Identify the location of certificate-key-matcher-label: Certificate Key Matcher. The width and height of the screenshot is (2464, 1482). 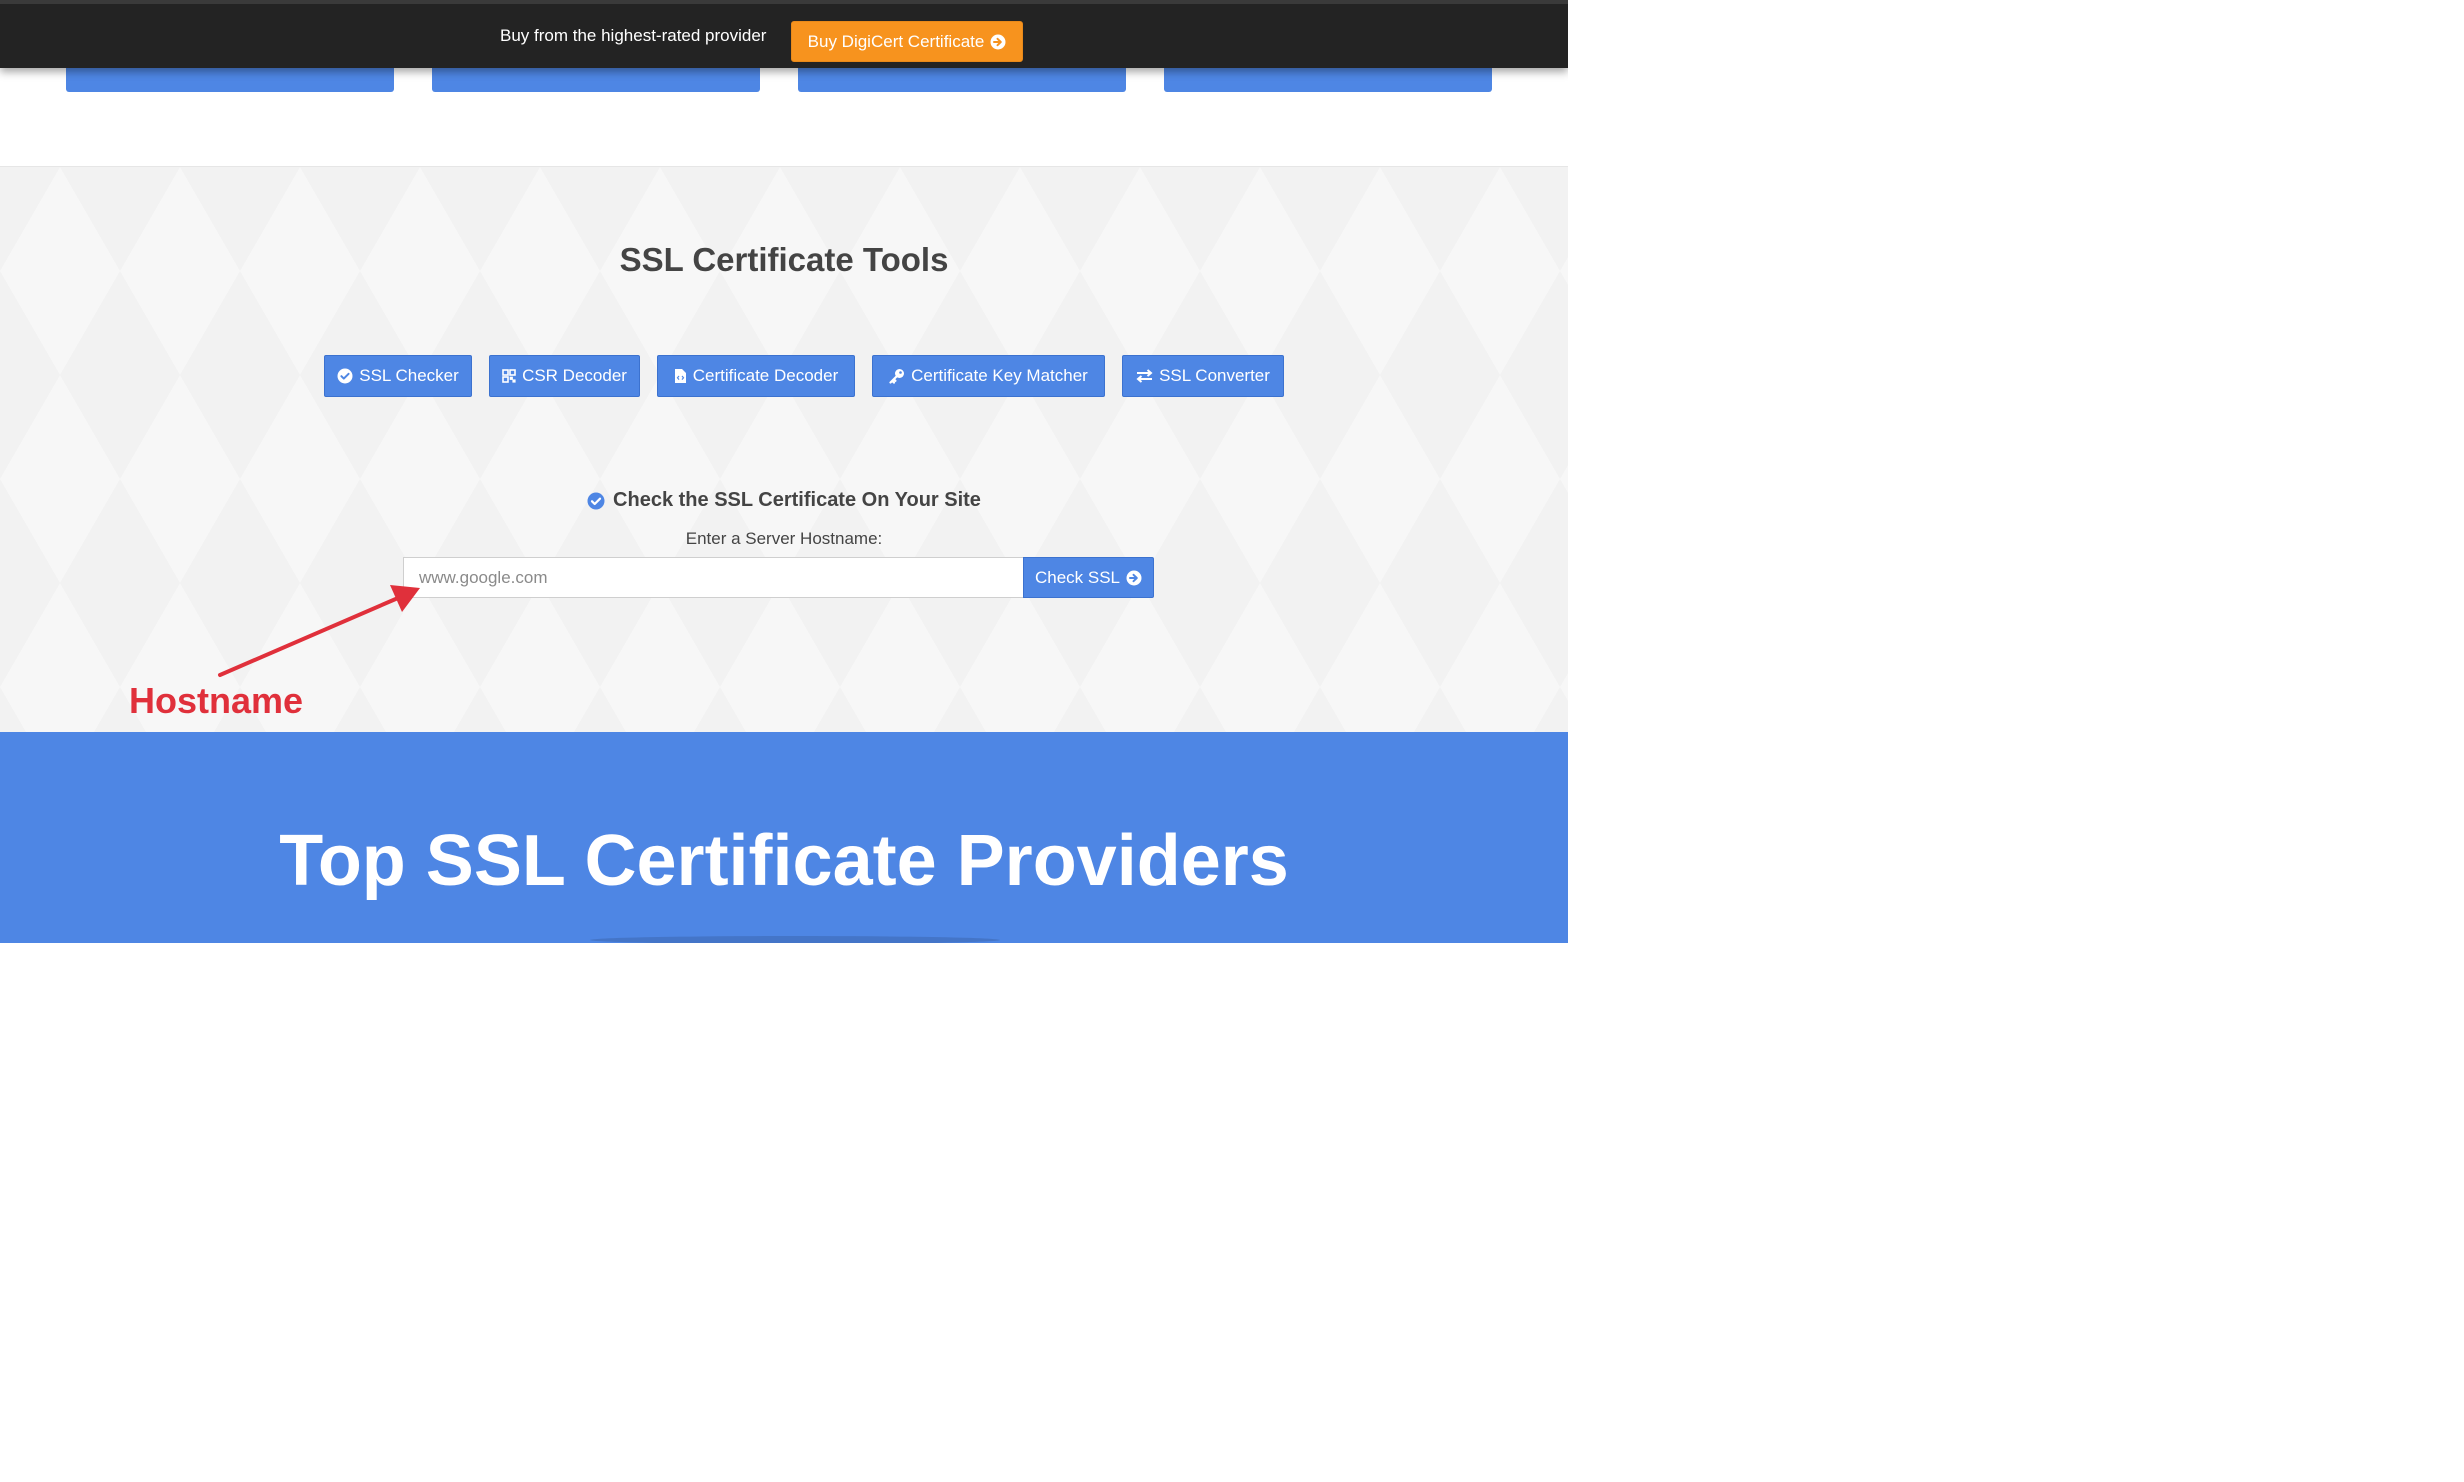
(999, 375).